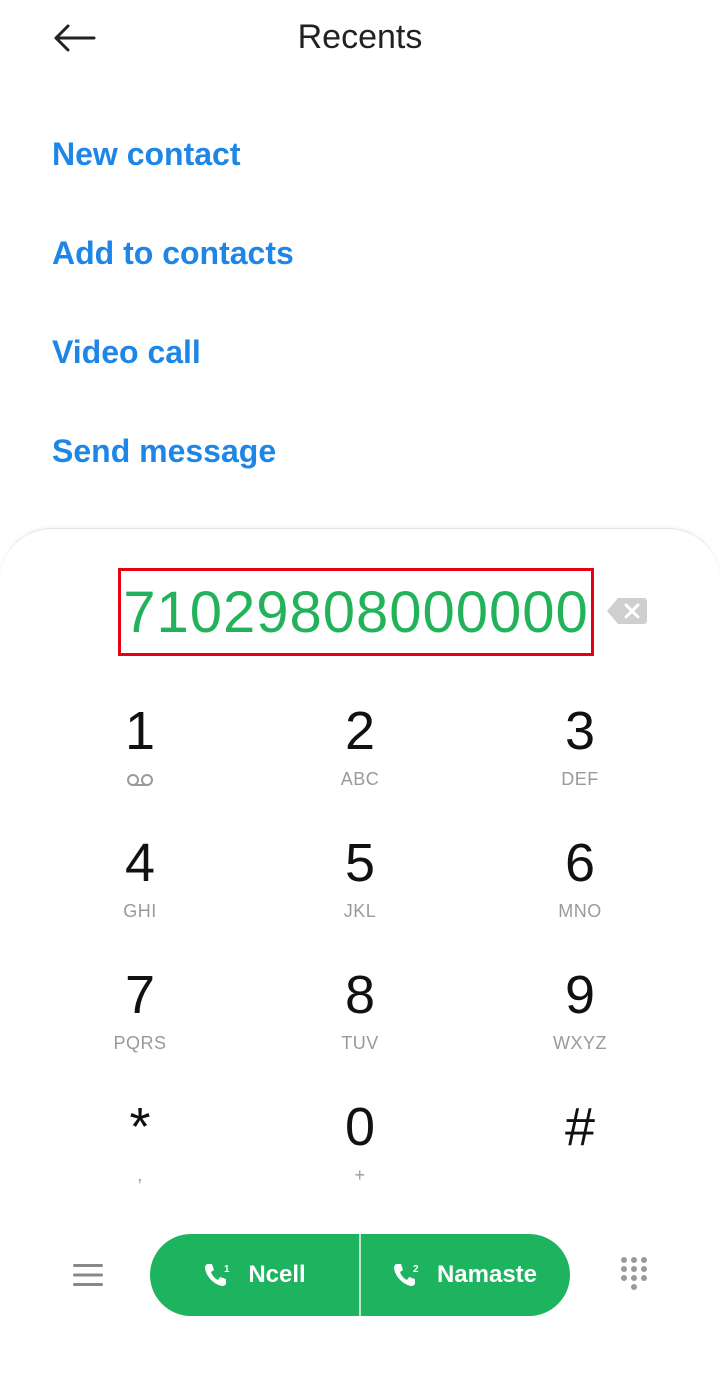 This screenshot has height=1400, width=720. I want to click on key-letters: JKL, so click(360, 911).